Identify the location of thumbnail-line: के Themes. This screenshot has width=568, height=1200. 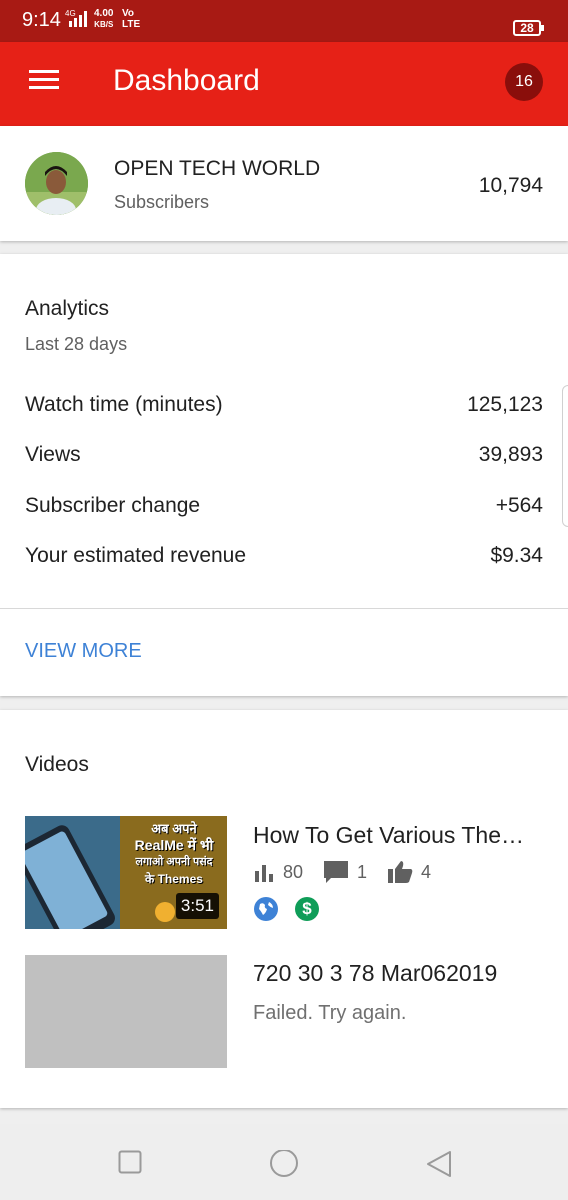
(174, 879).